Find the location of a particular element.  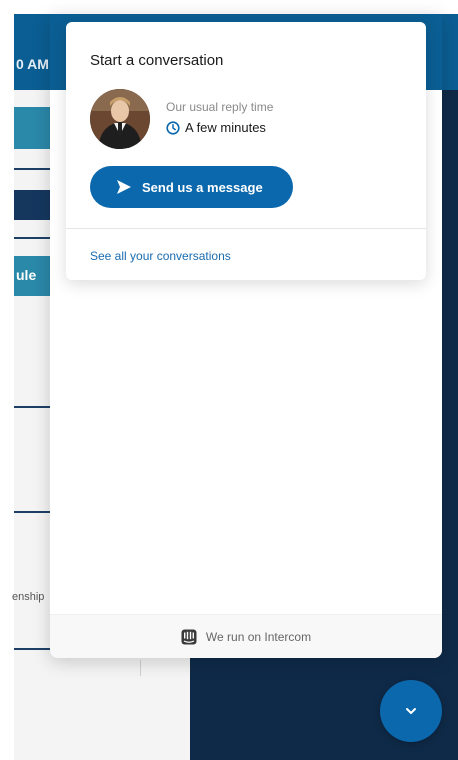

chevron-down-icon is located at coordinates (411, 711).